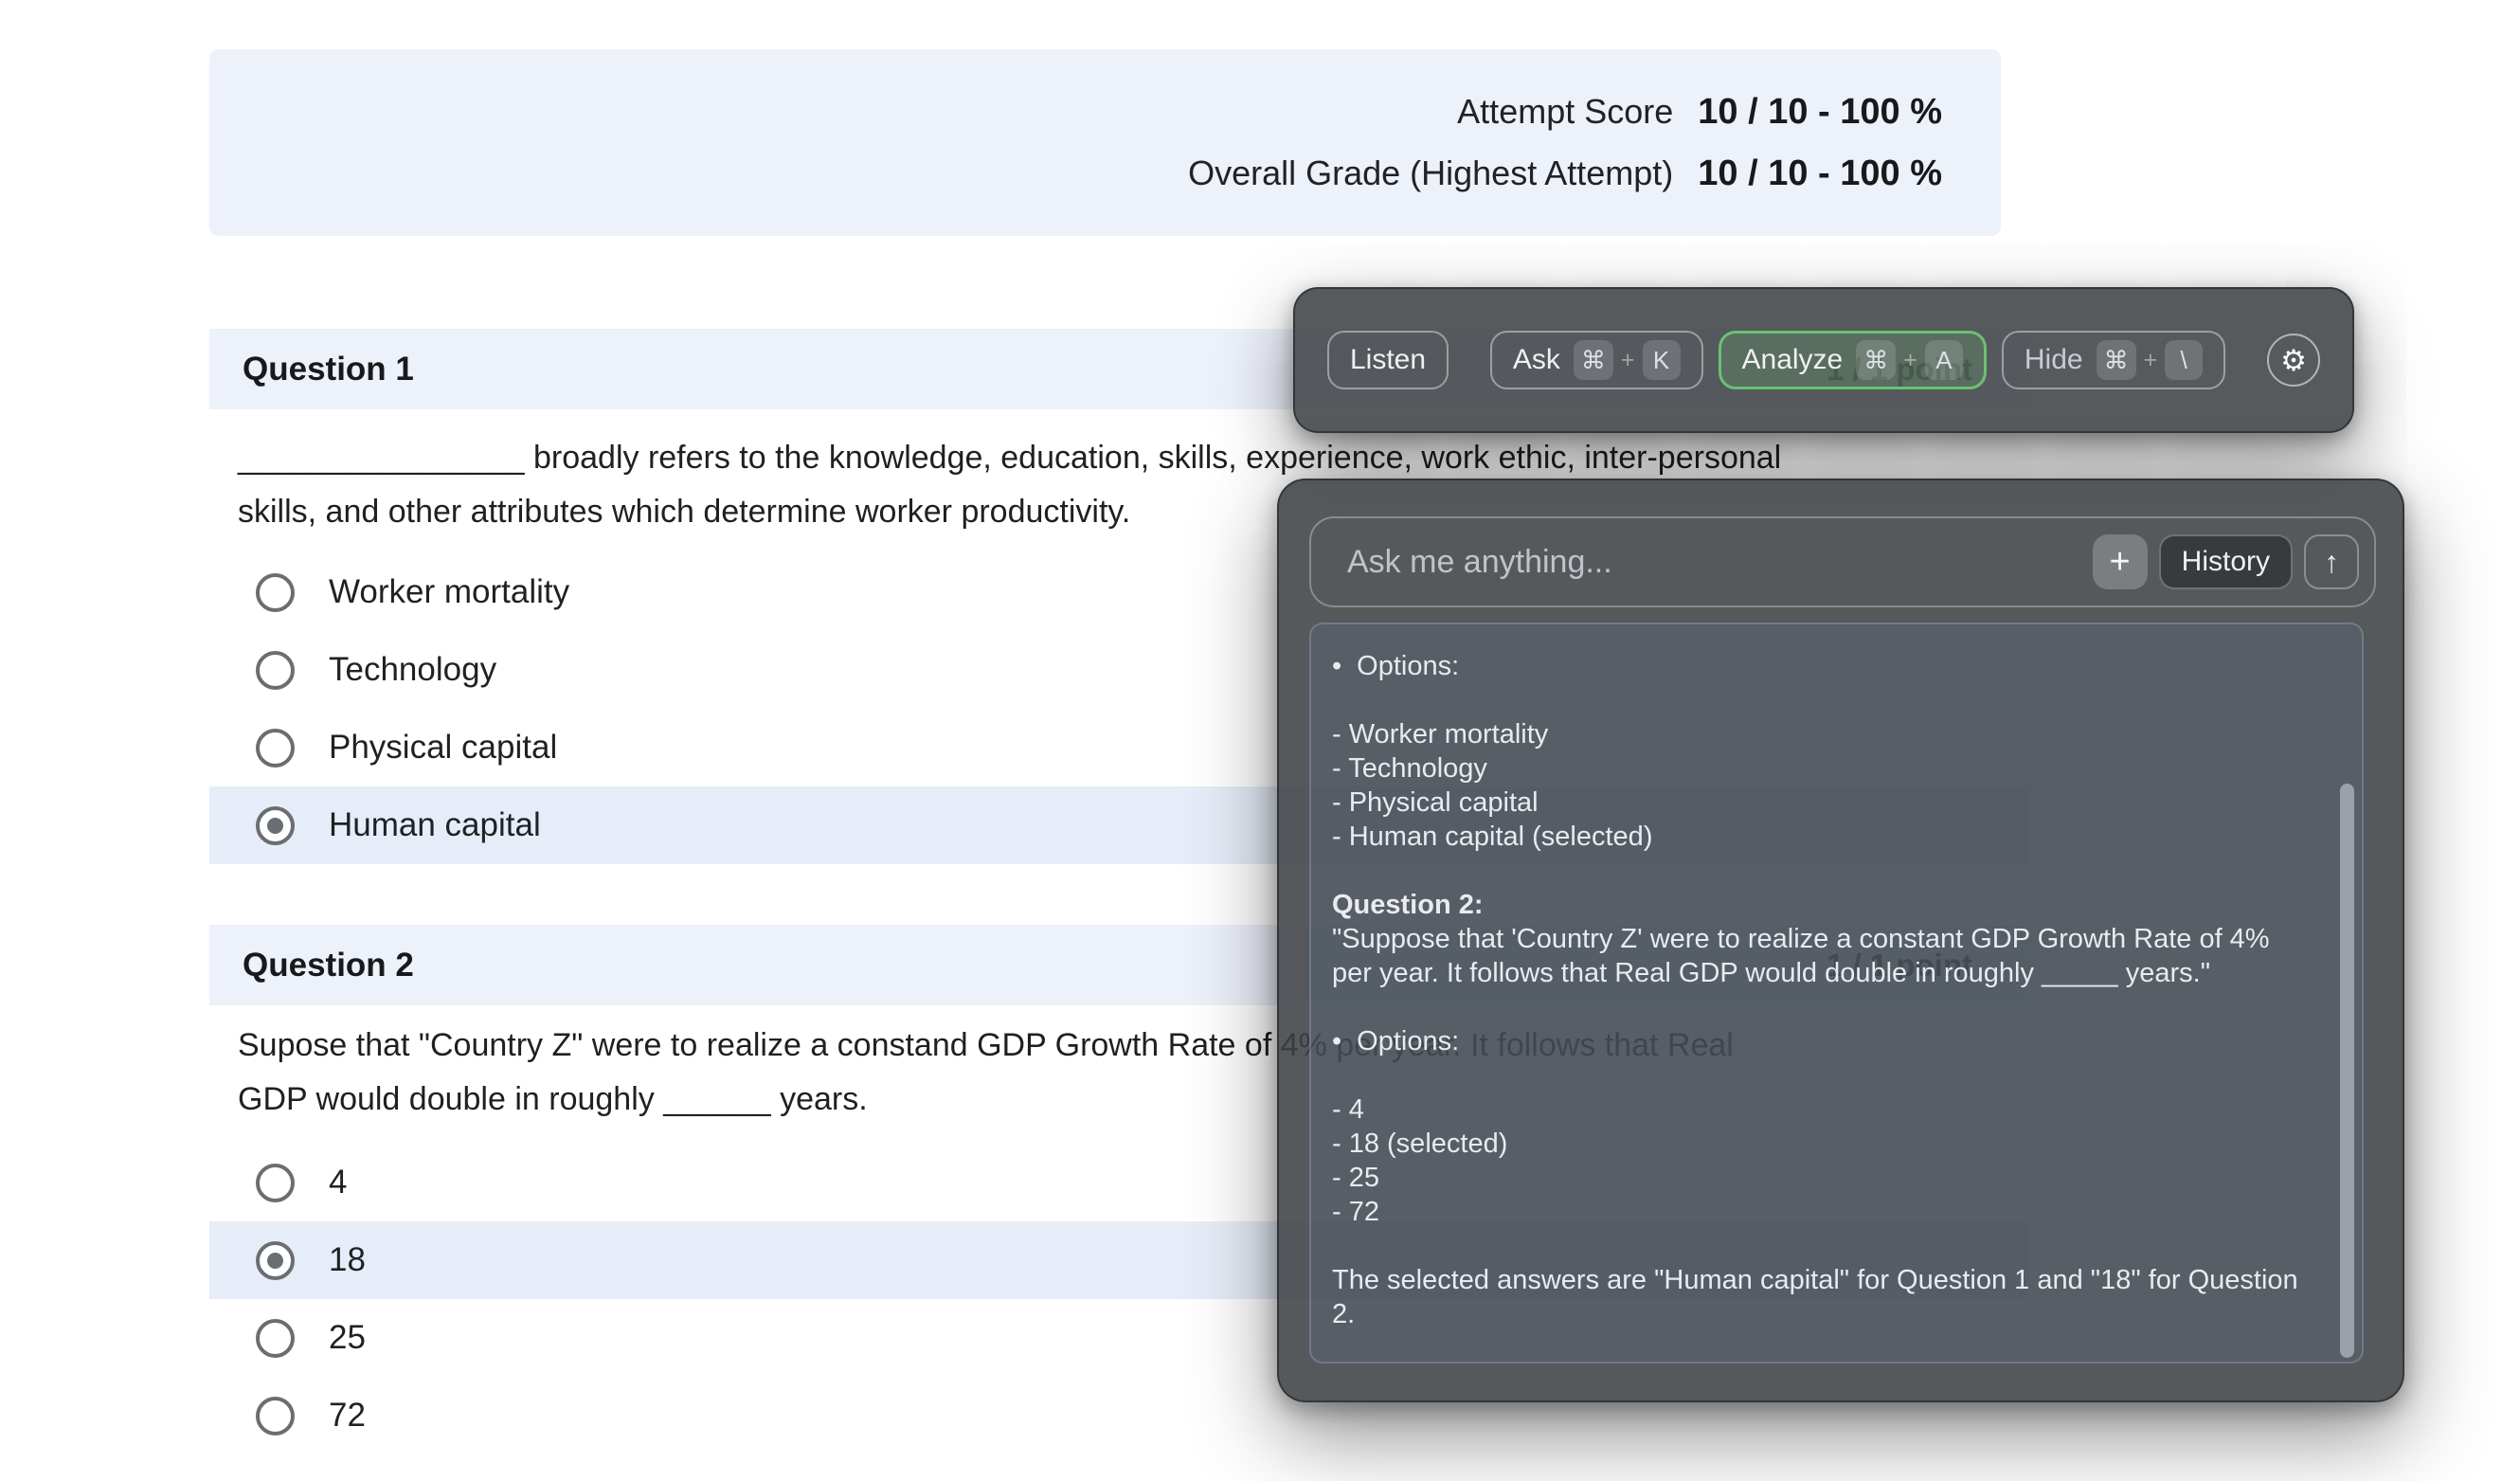 The width and height of the screenshot is (2520, 1481). What do you see at coordinates (1943, 360) in the screenshot?
I see `a-key-cap: A` at bounding box center [1943, 360].